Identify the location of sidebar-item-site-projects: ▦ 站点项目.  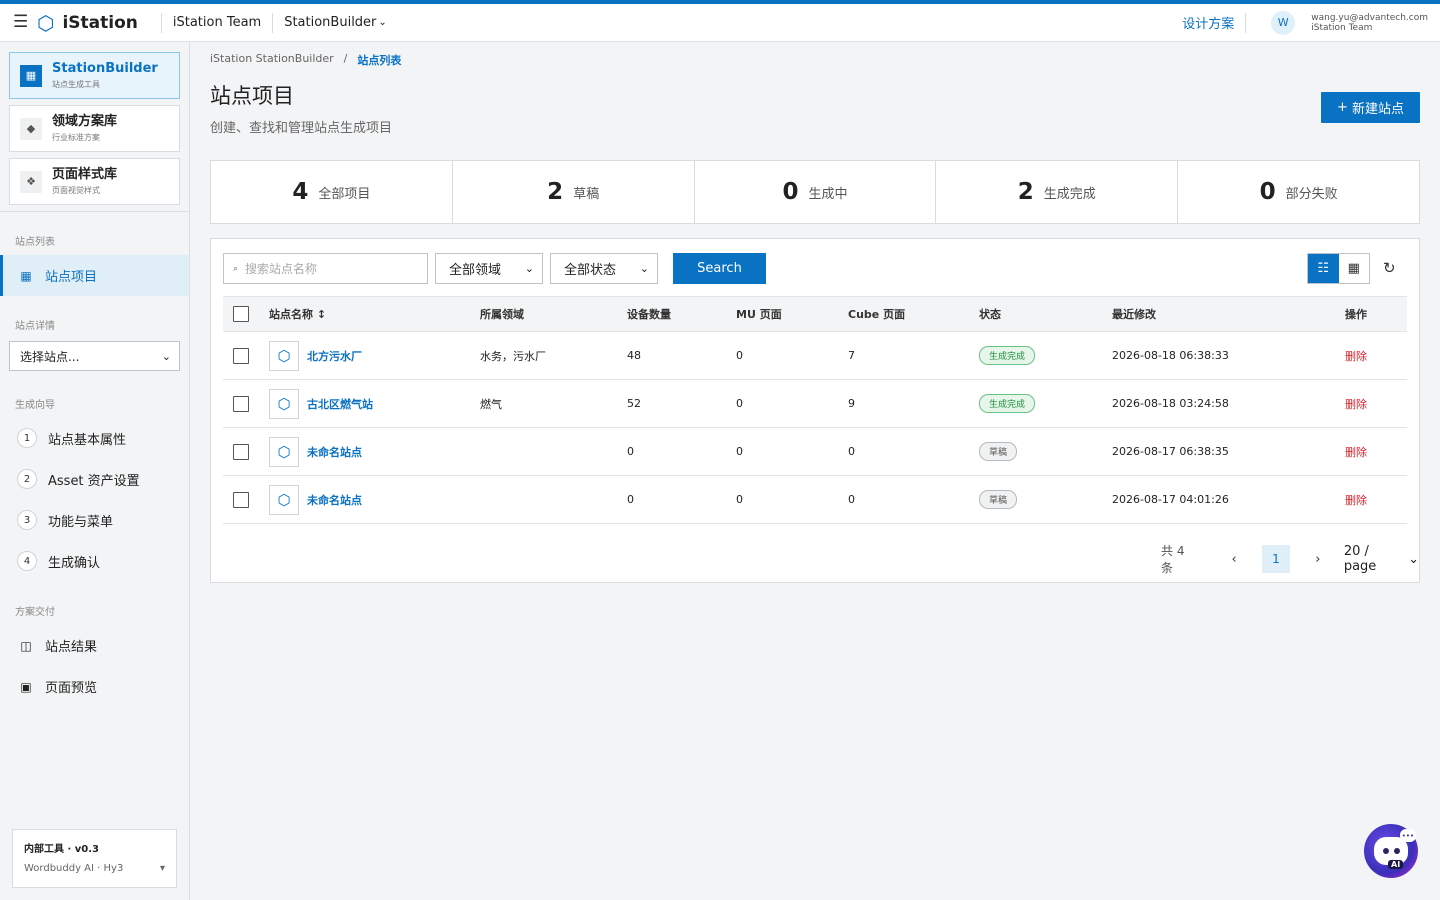
(94, 275).